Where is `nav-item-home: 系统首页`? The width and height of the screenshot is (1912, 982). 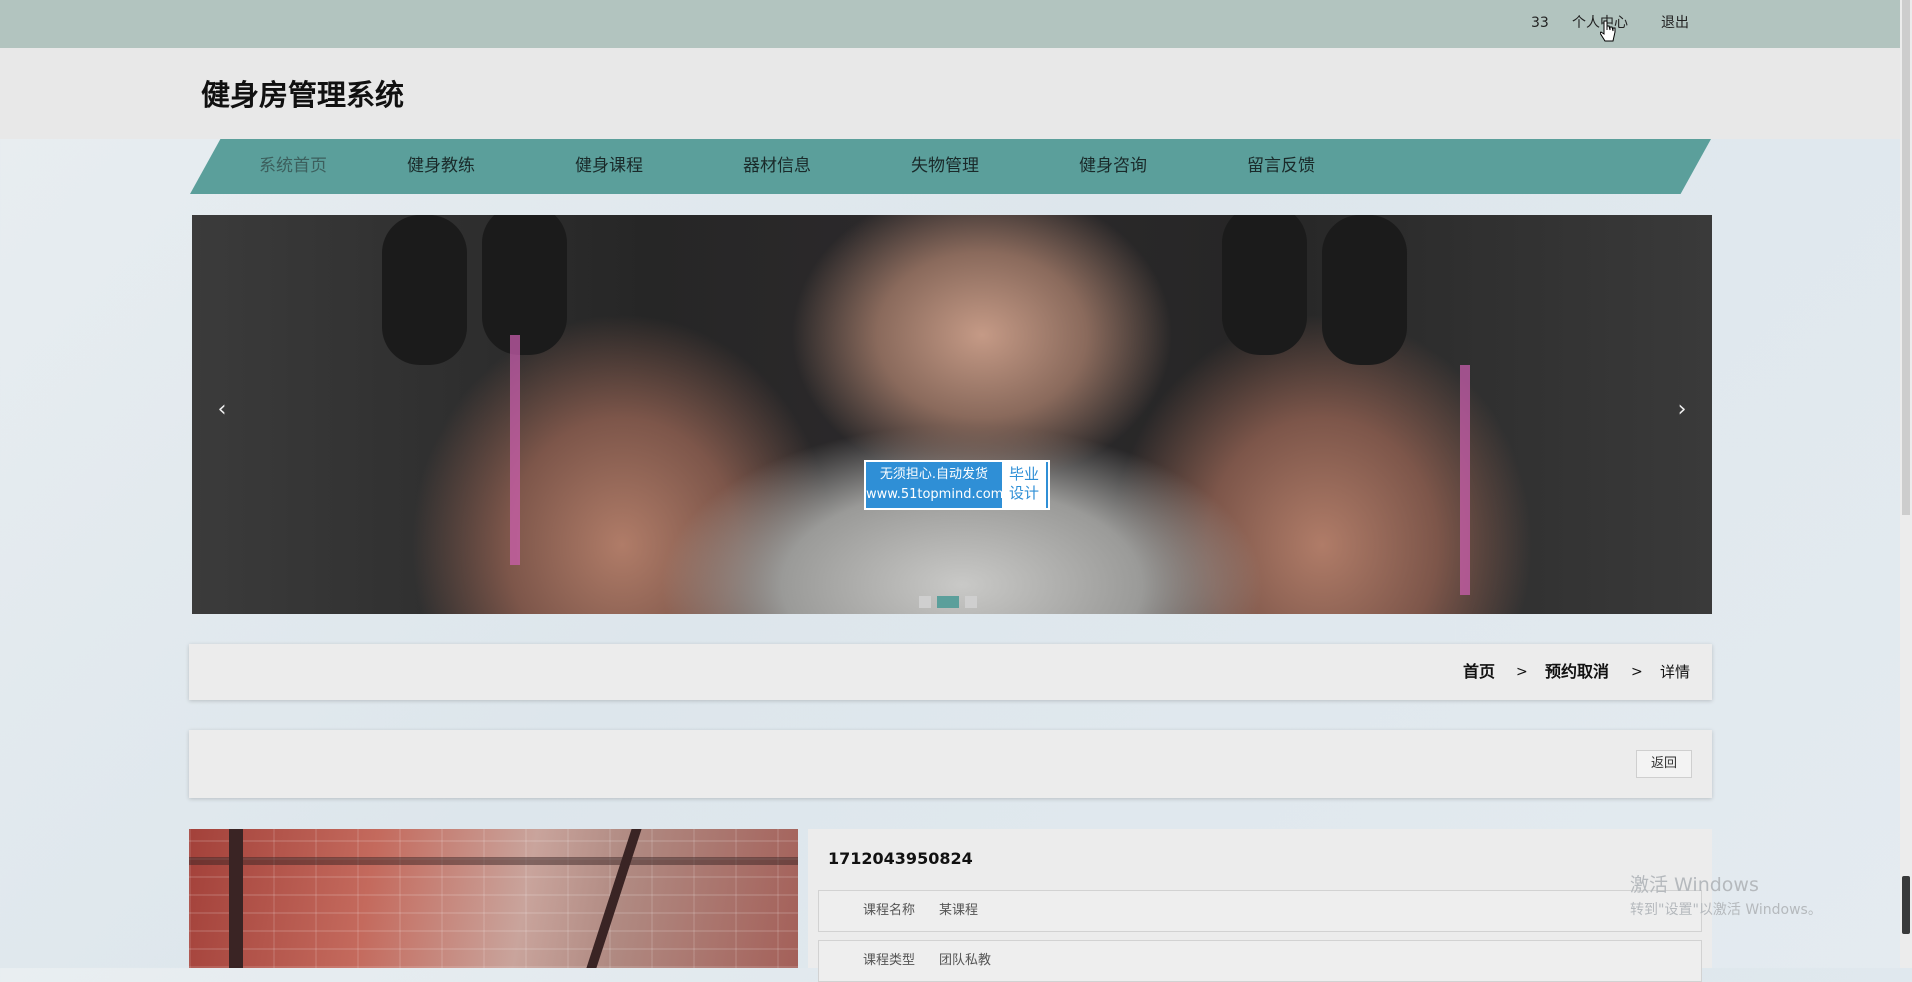
nav-item-home: 系统首页 is located at coordinates (293, 166).